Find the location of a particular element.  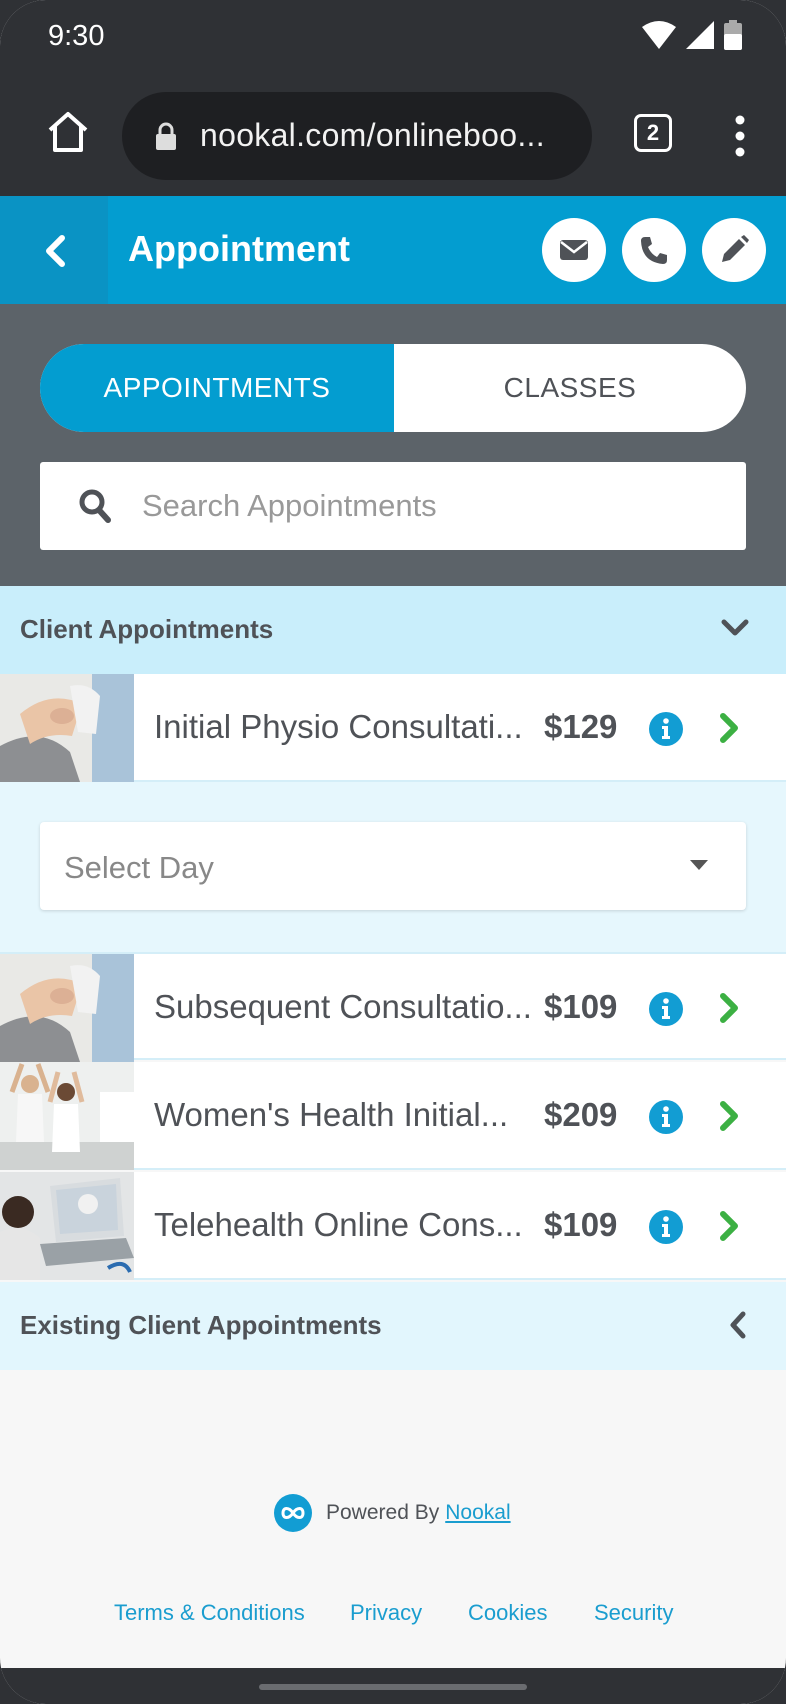

status-icons is located at coordinates (692, 35).